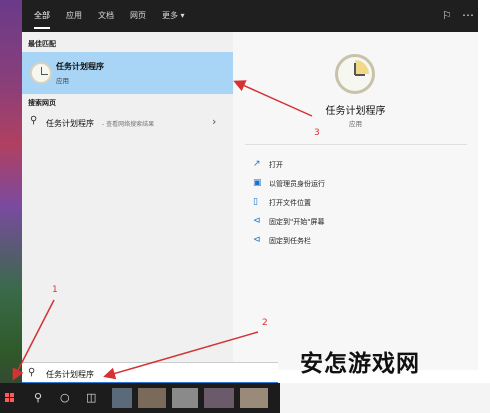  I want to click on search-scope-bar: 全部 应用 文档 网页 更多 ▾ ⚐ ⋯, so click(250, 16).